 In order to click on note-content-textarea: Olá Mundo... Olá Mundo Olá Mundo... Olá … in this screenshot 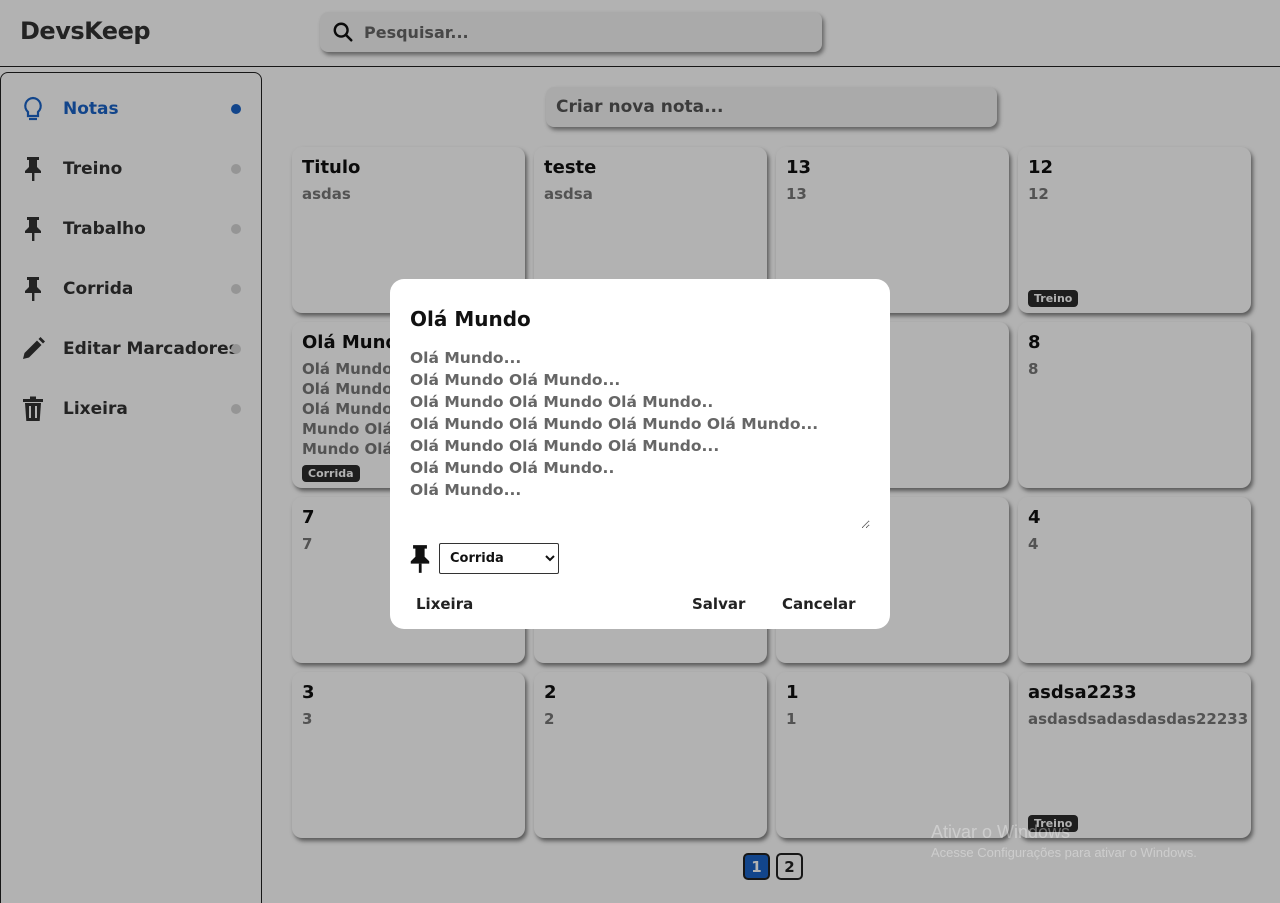, I will do `click(640, 438)`.